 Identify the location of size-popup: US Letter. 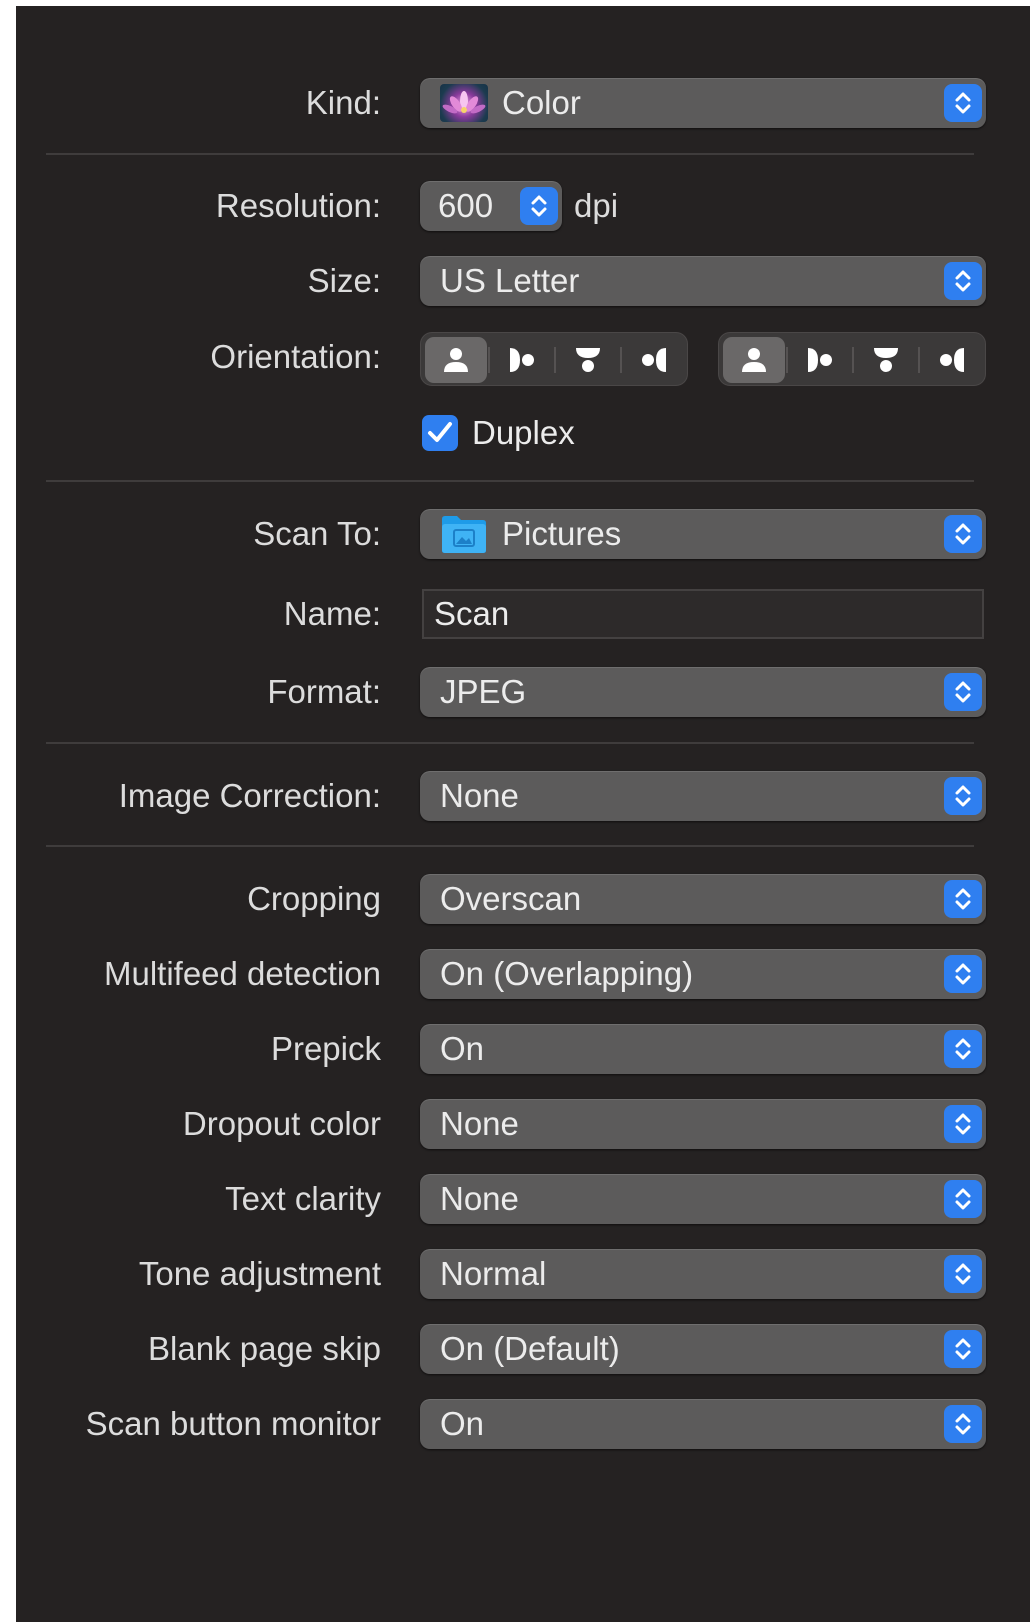
(703, 281).